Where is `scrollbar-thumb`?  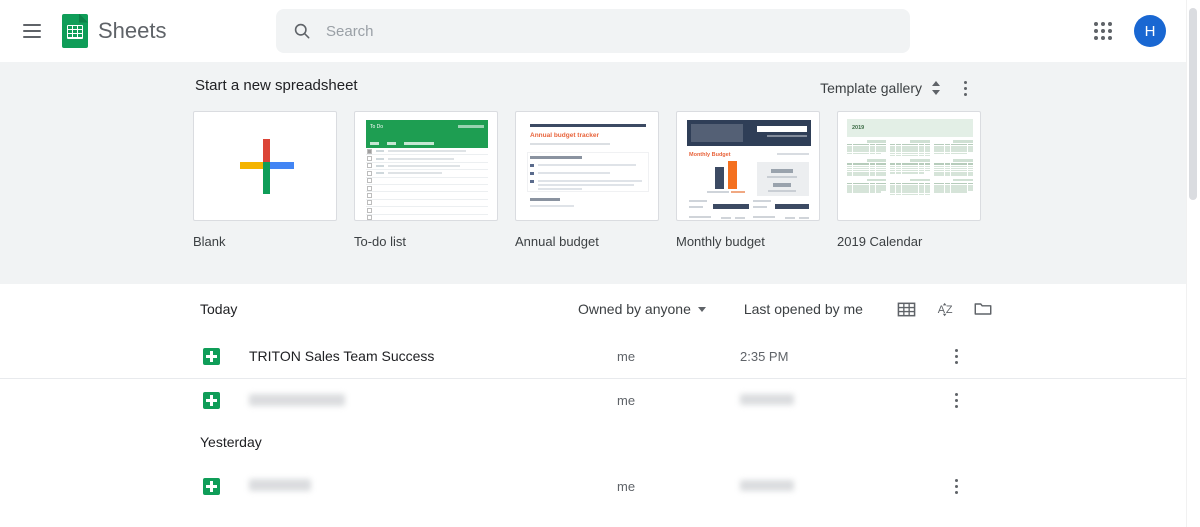
scrollbar-thumb is located at coordinates (1193, 104).